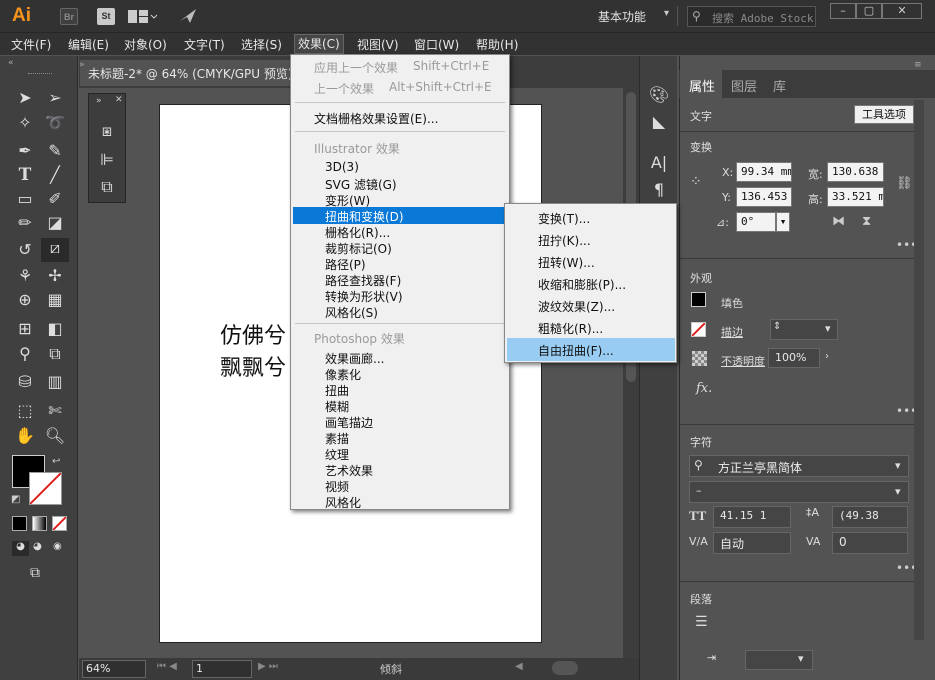 The height and width of the screenshot is (680, 935). Describe the element at coordinates (799, 492) in the screenshot. I see `font-style-select: –` at that location.